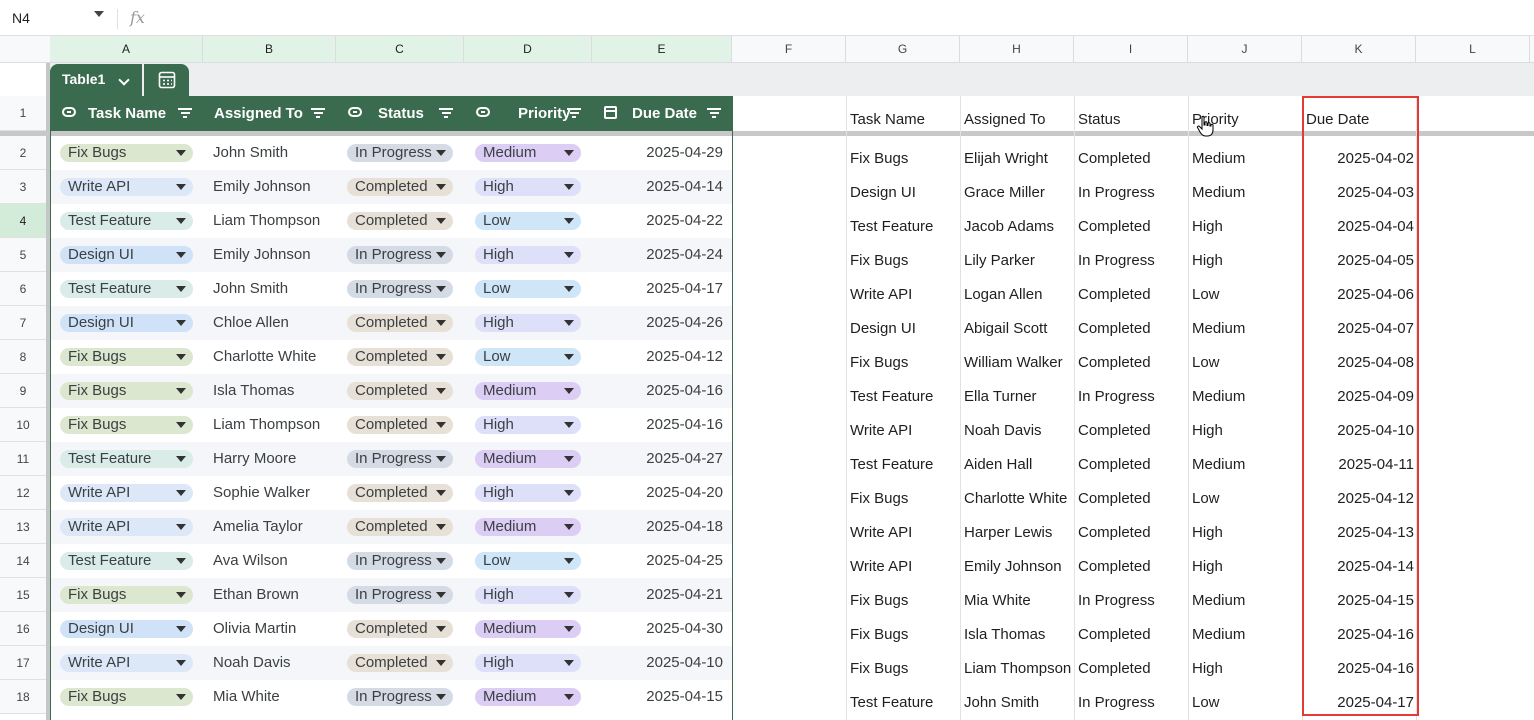  Describe the element at coordinates (127, 113) in the screenshot. I see `header-task-name: Task Name` at that location.